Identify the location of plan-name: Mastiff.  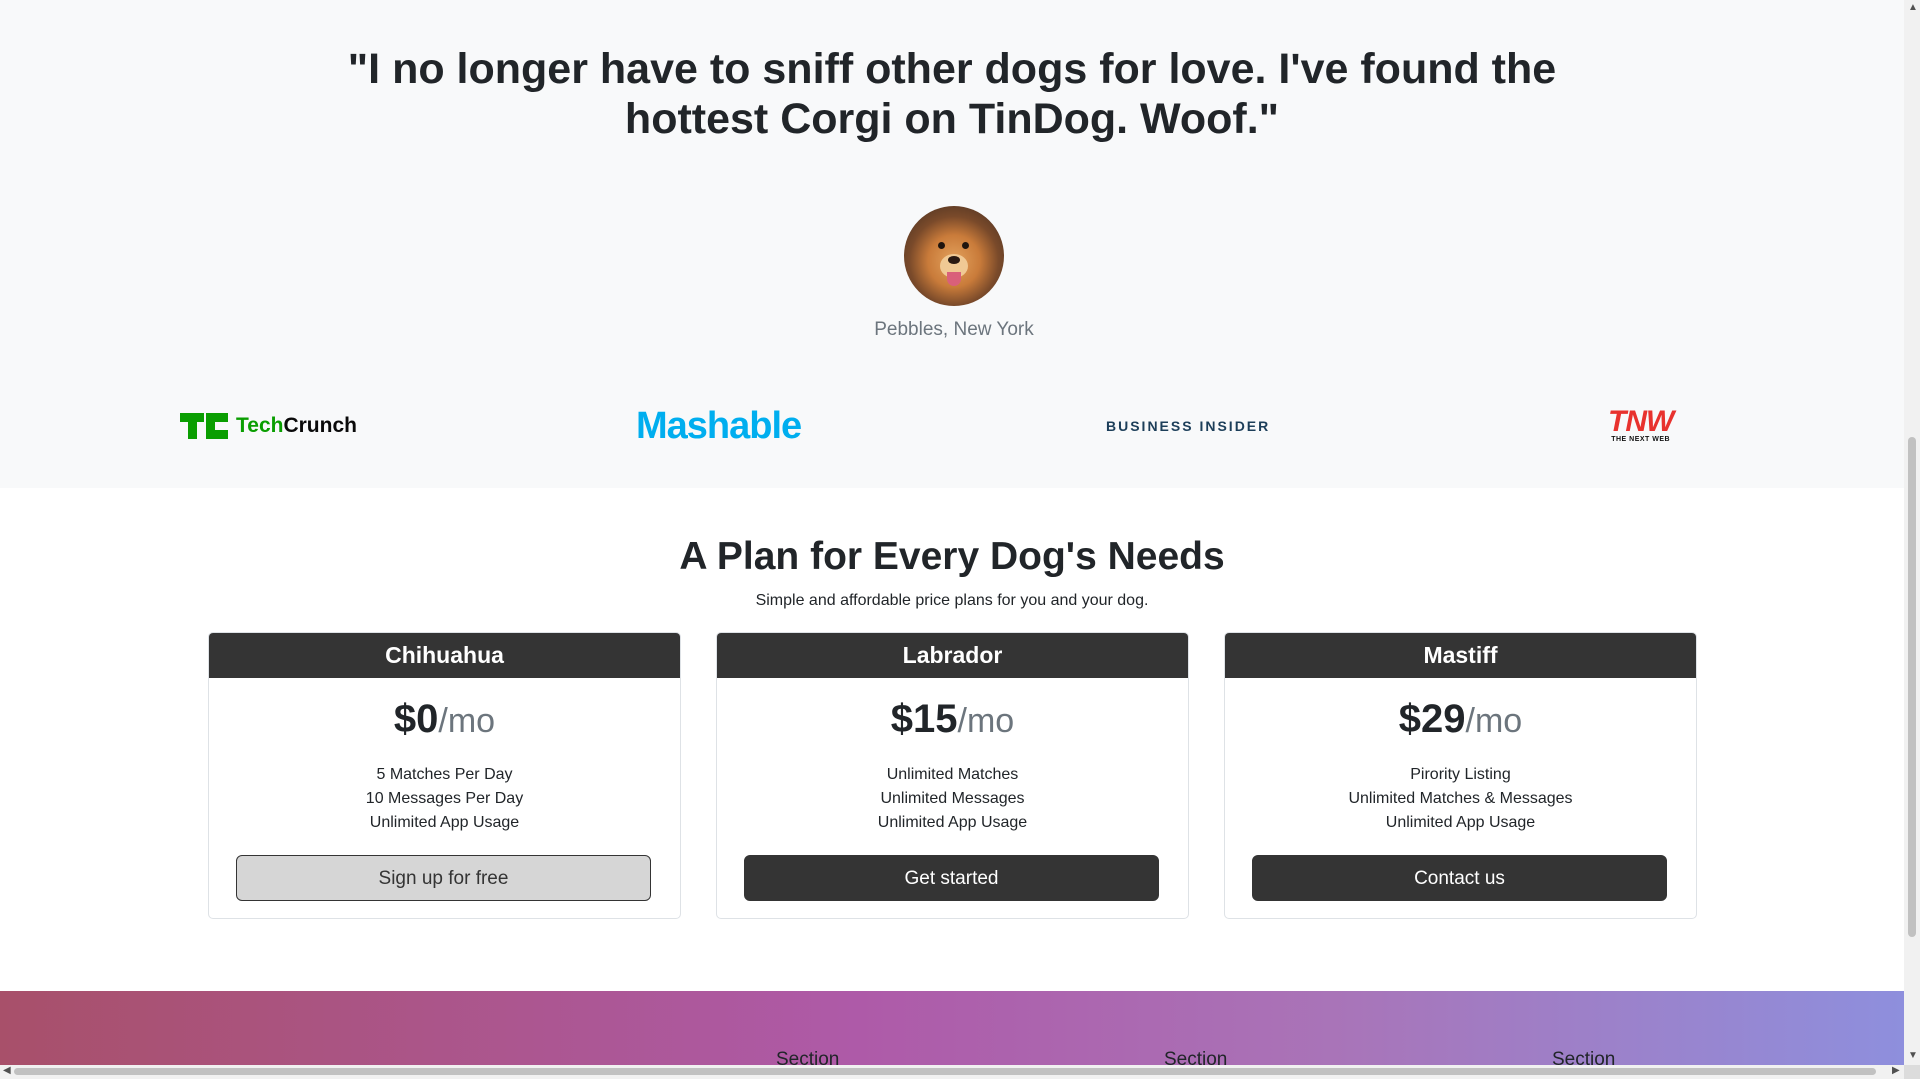
(1460, 655).